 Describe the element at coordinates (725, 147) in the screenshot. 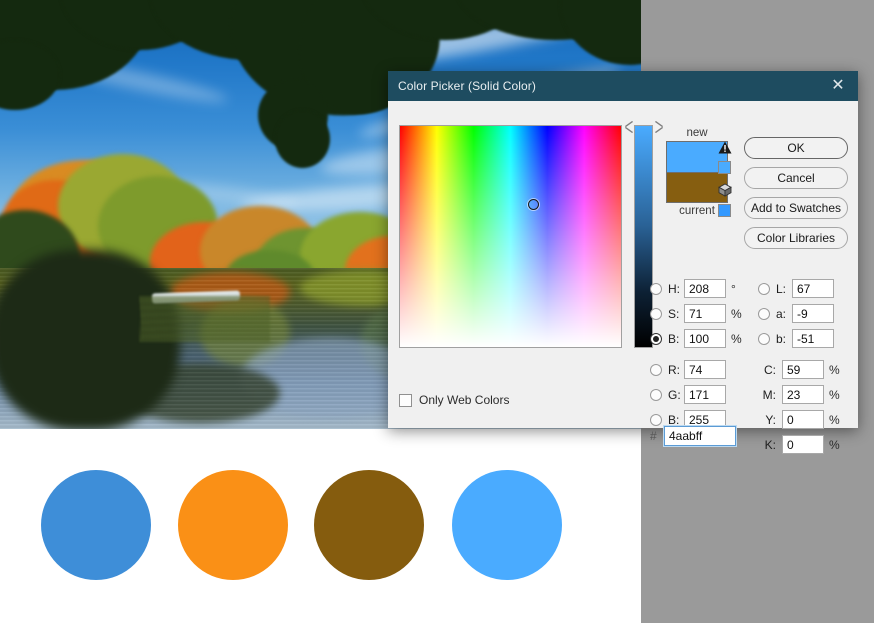

I see `warning-triangle-icon` at that location.